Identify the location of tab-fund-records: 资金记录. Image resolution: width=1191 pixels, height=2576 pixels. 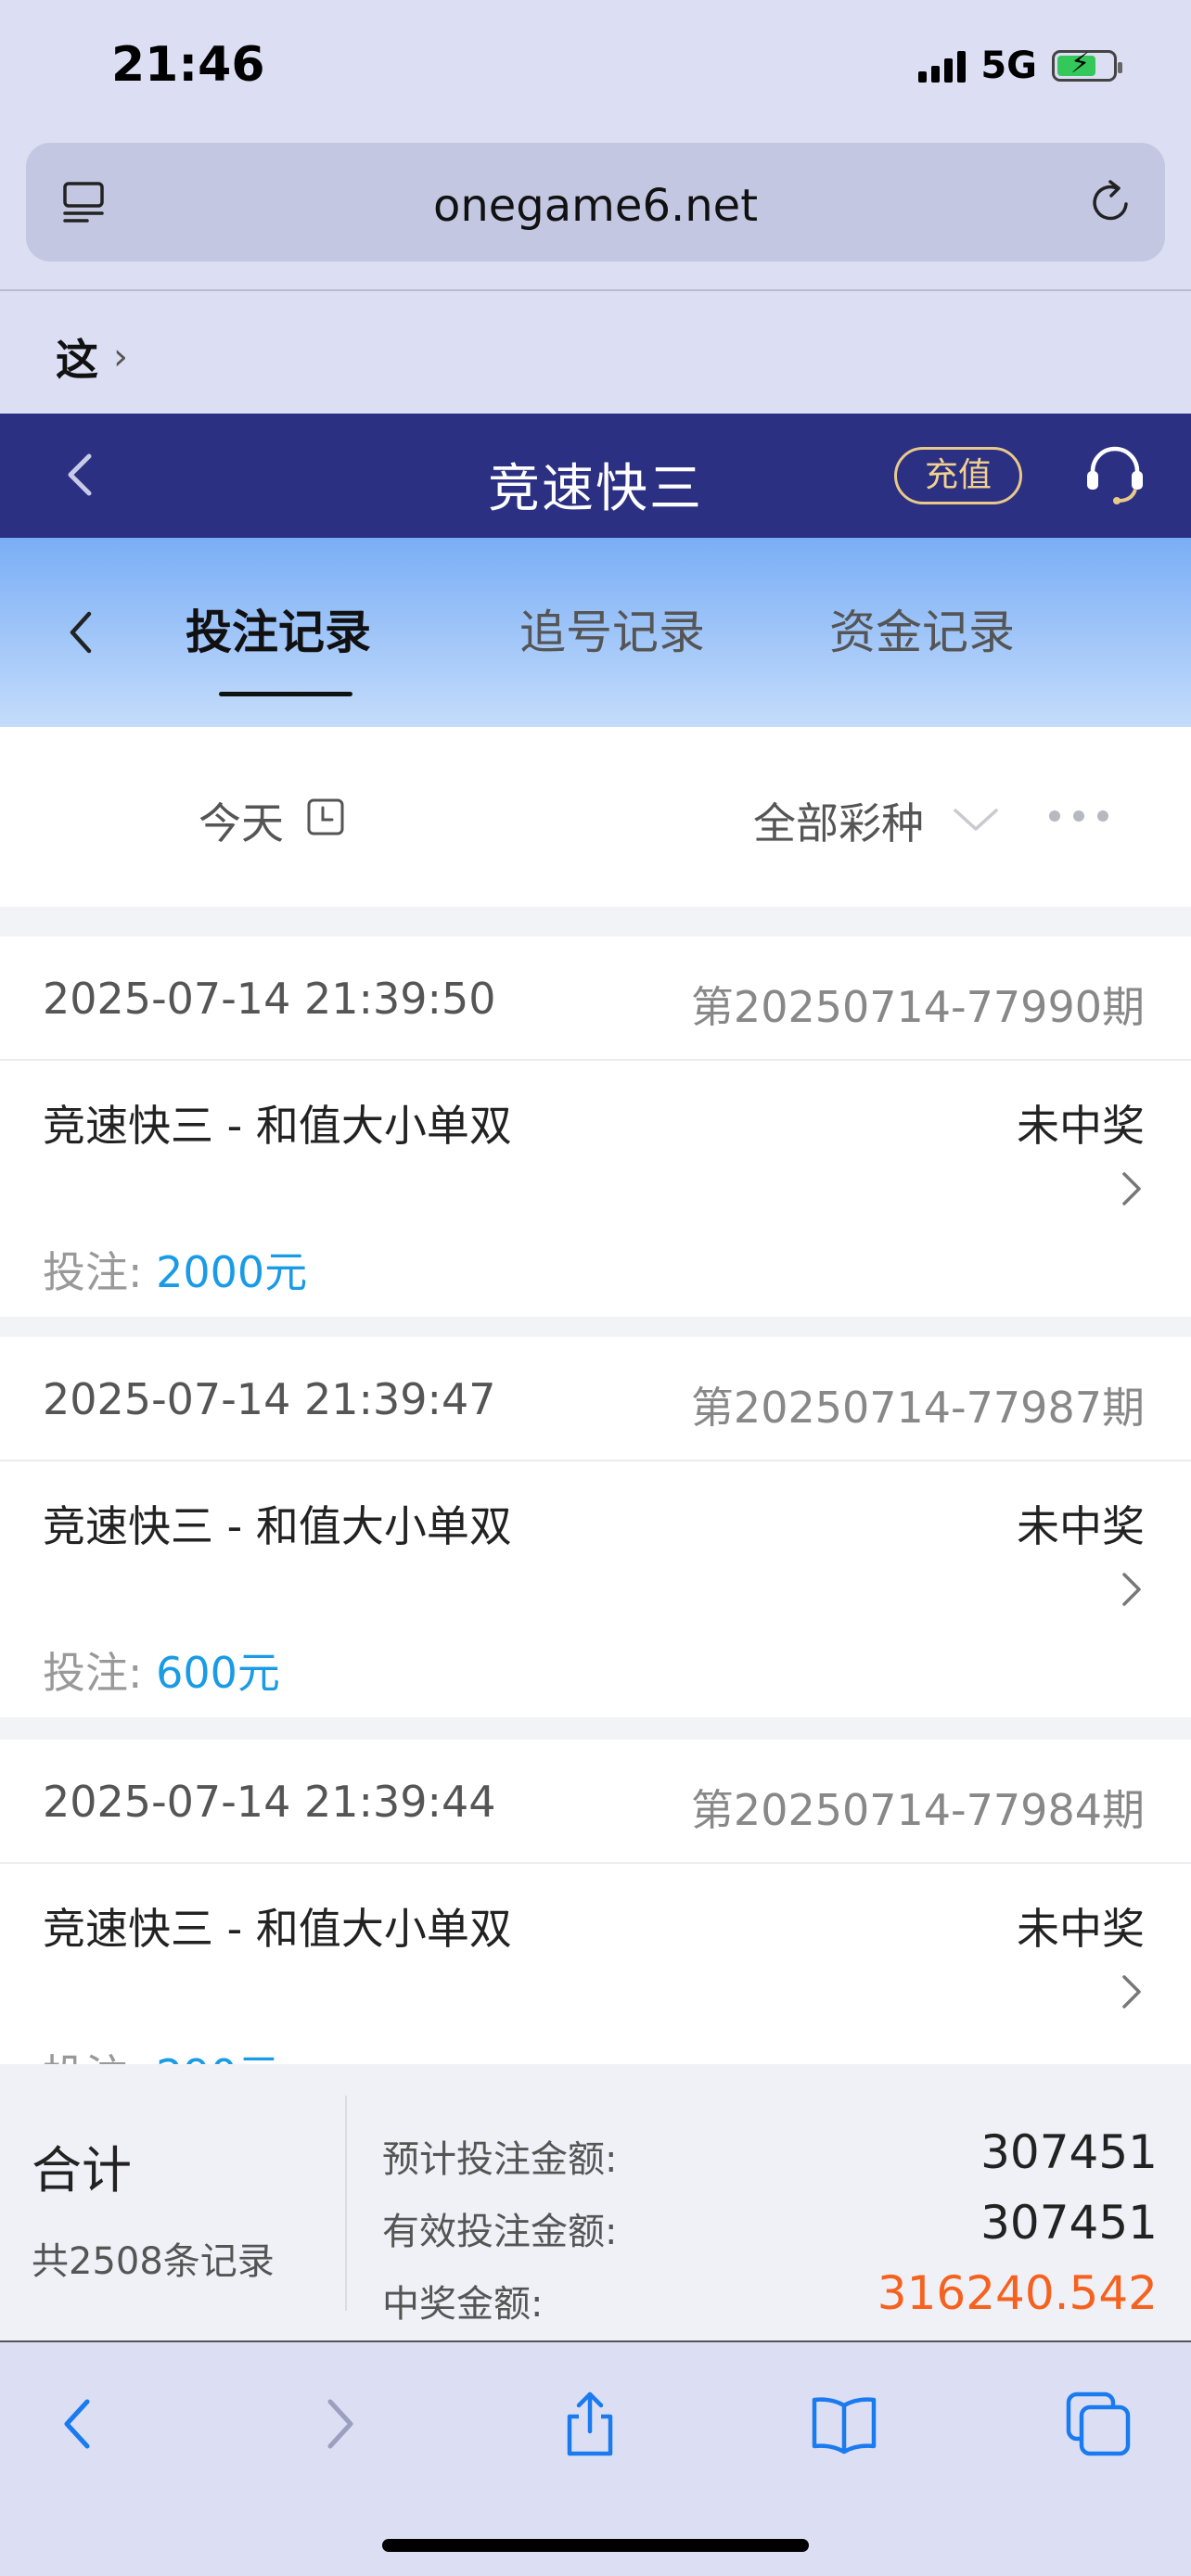
(922, 628).